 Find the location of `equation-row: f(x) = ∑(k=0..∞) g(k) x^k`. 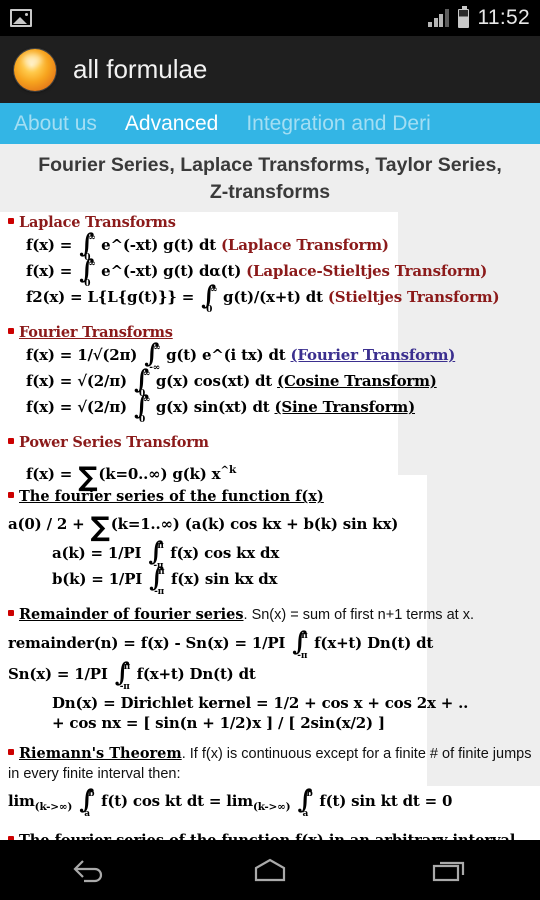

equation-row: f(x) = ∑(k=0..∞) g(k) x^k is located at coordinates (131, 477).